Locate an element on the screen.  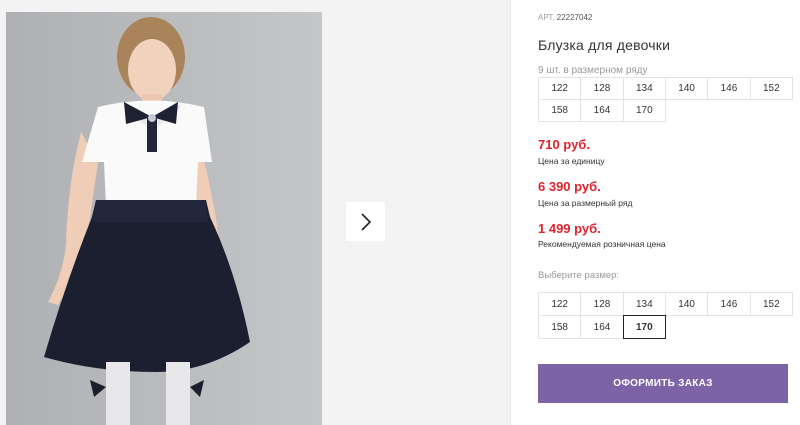
unit-price-label: Цена за единицу is located at coordinates (571, 161).